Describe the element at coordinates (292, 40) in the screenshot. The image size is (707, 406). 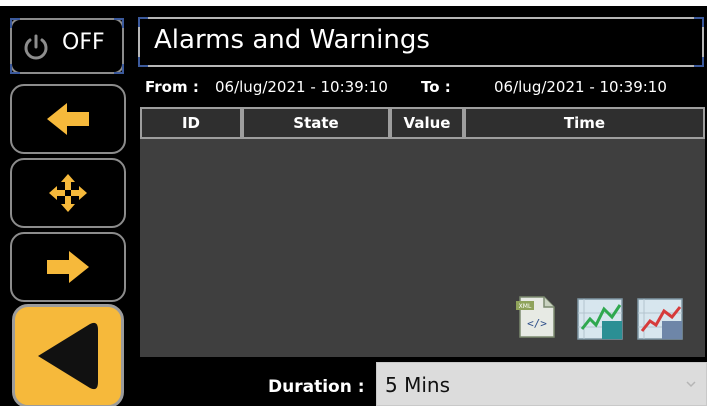
I see `page-title: Alarms and Warnings` at that location.